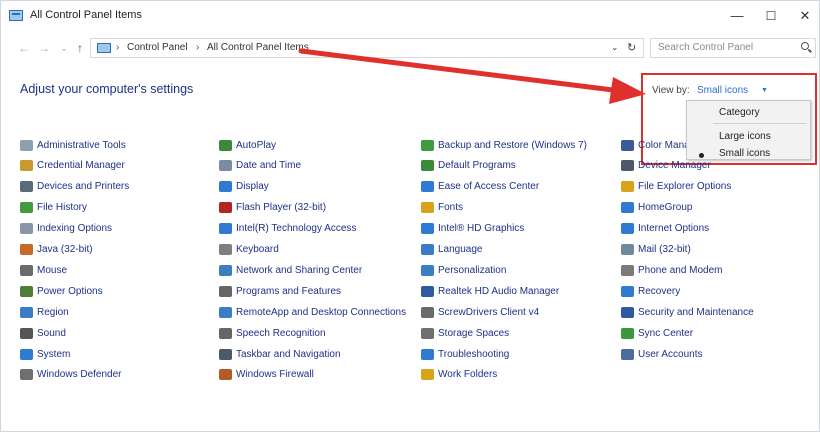 This screenshot has height=433, width=820. Describe the element at coordinates (661, 354) in the screenshot. I see `control-panel-item: User Accounts` at that location.